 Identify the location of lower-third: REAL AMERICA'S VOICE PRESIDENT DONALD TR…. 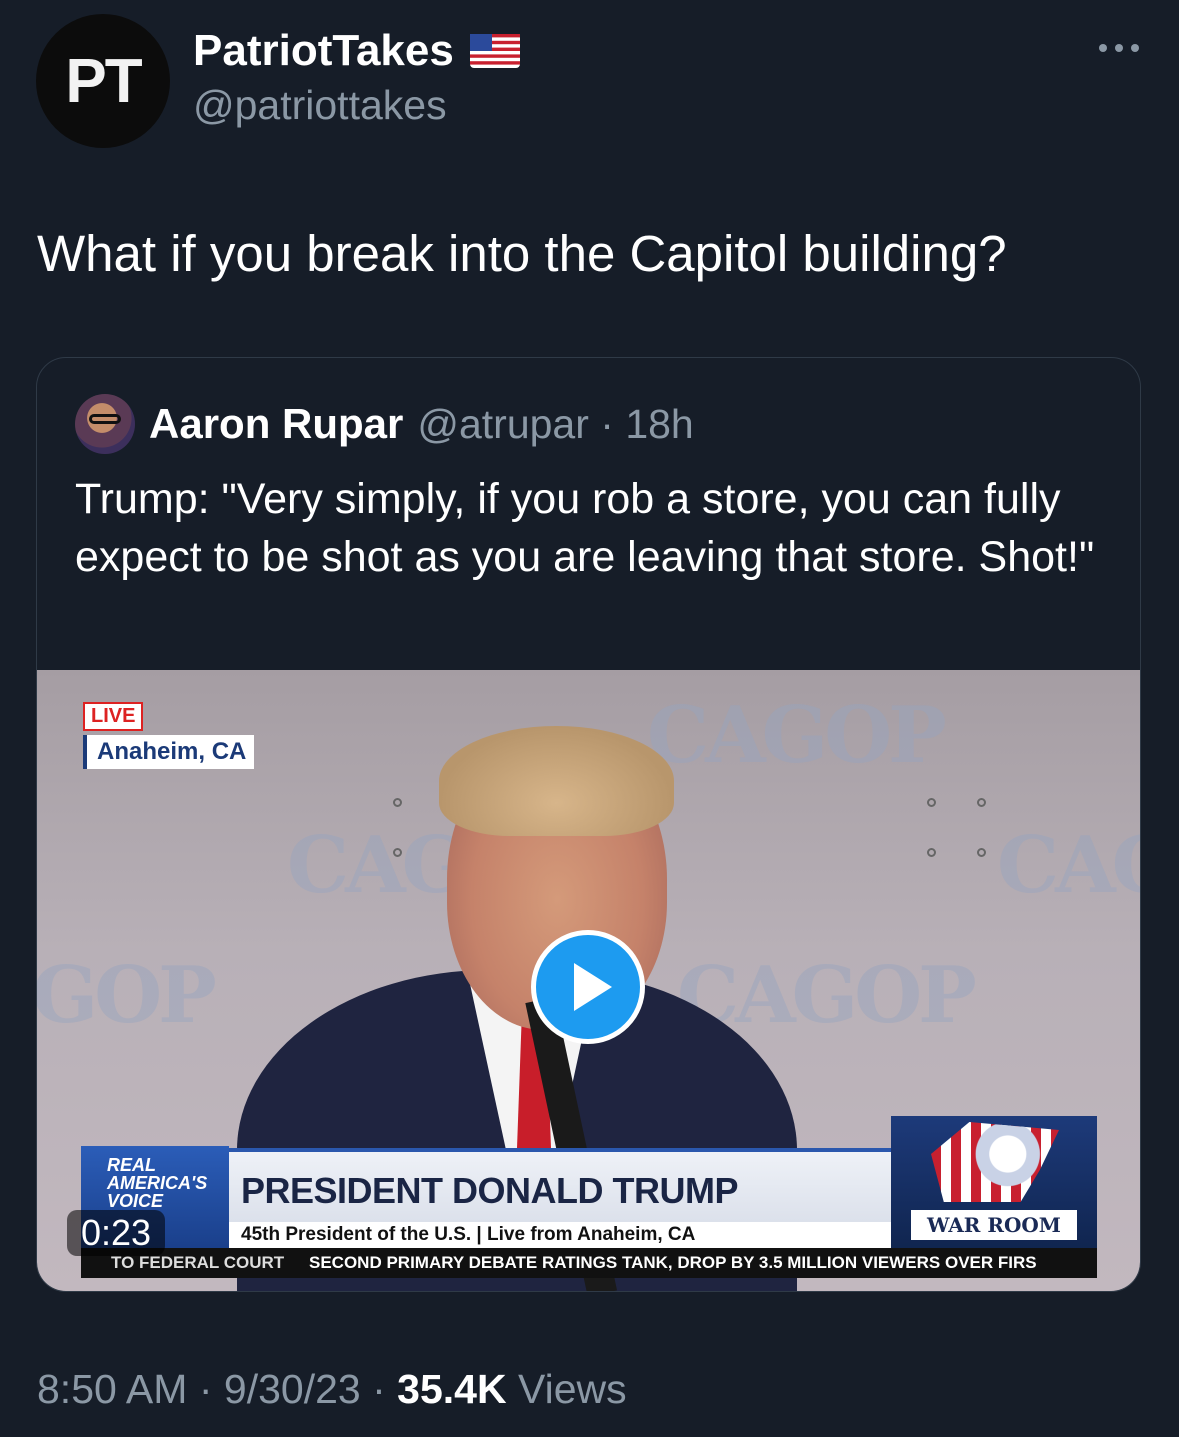
(589, 1184).